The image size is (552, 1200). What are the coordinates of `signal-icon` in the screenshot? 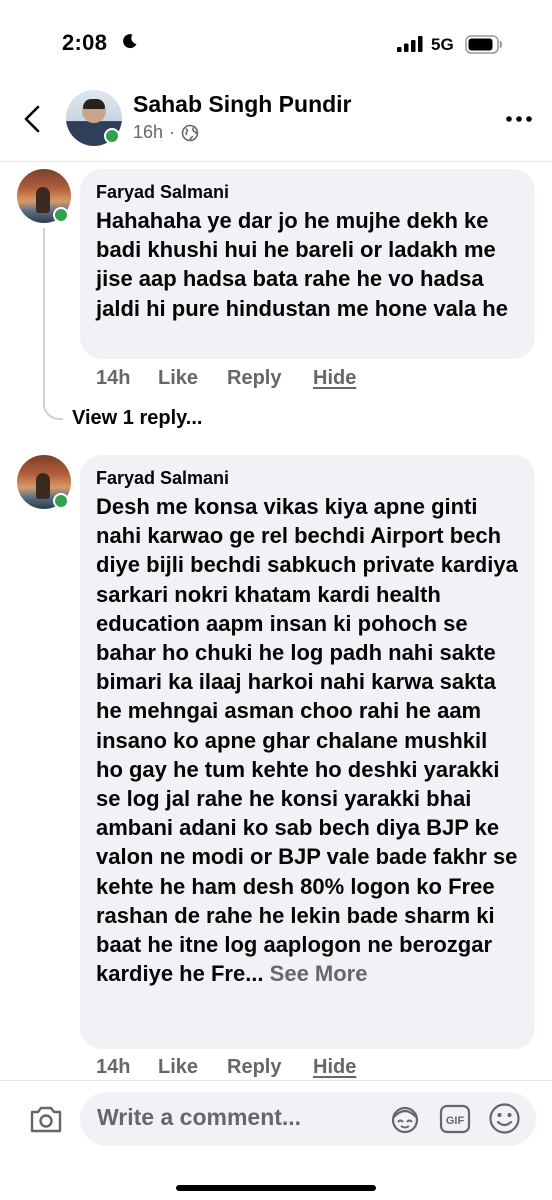 It's located at (410, 44).